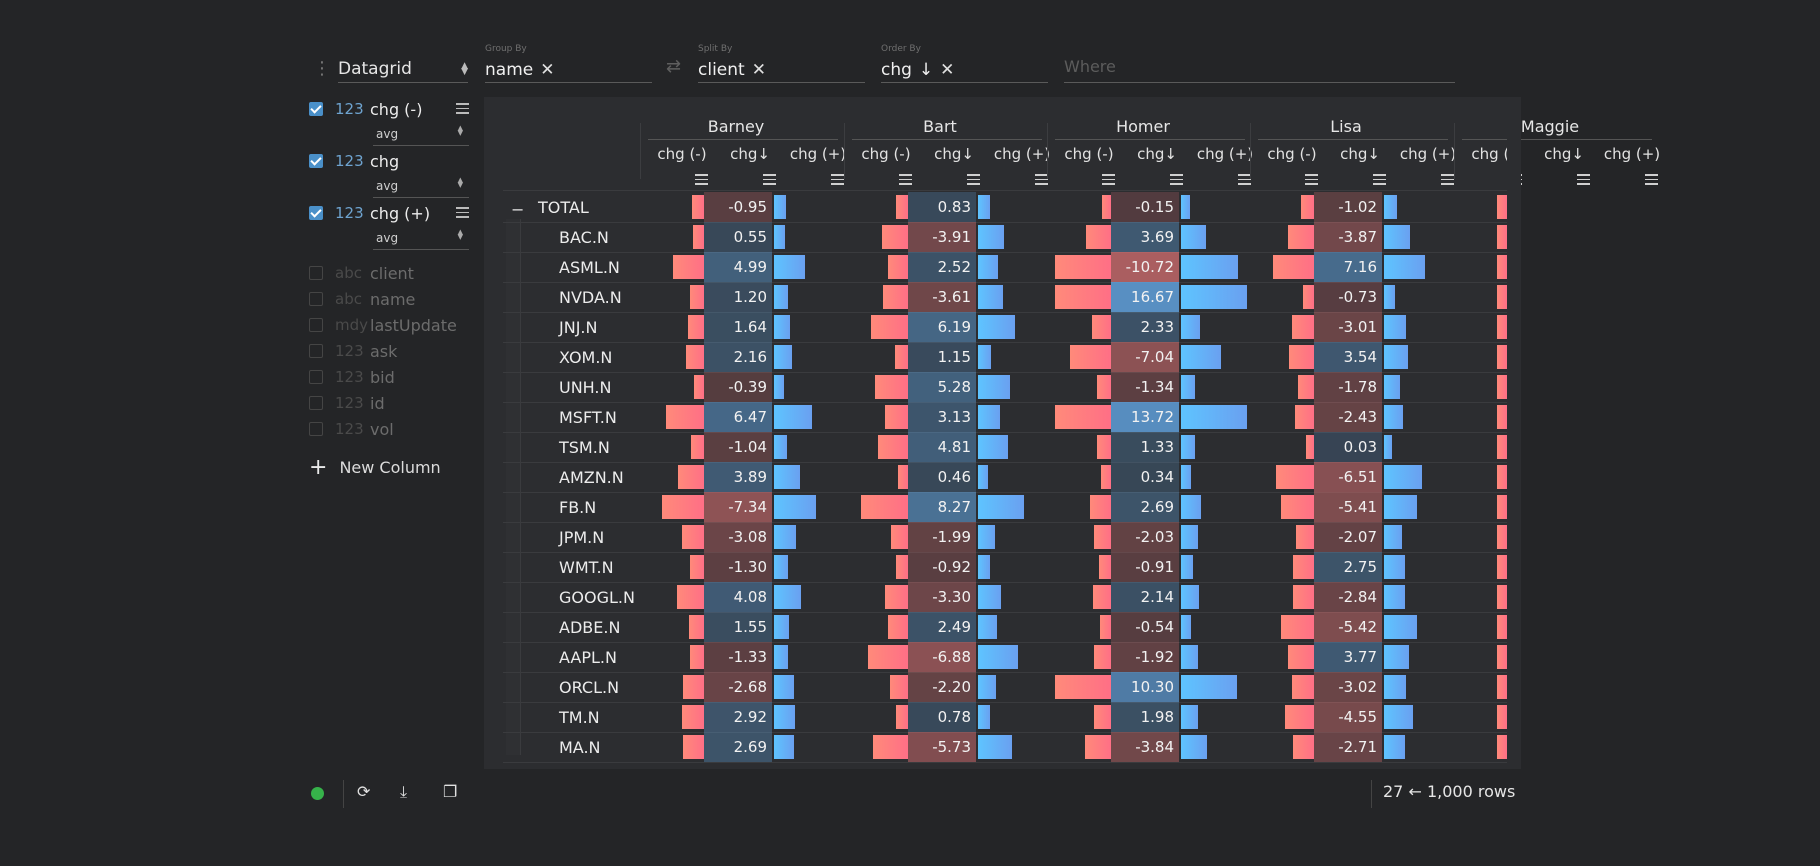 The image size is (1820, 866). What do you see at coordinates (375, 467) in the screenshot?
I see `new-column-button: + New Column` at bounding box center [375, 467].